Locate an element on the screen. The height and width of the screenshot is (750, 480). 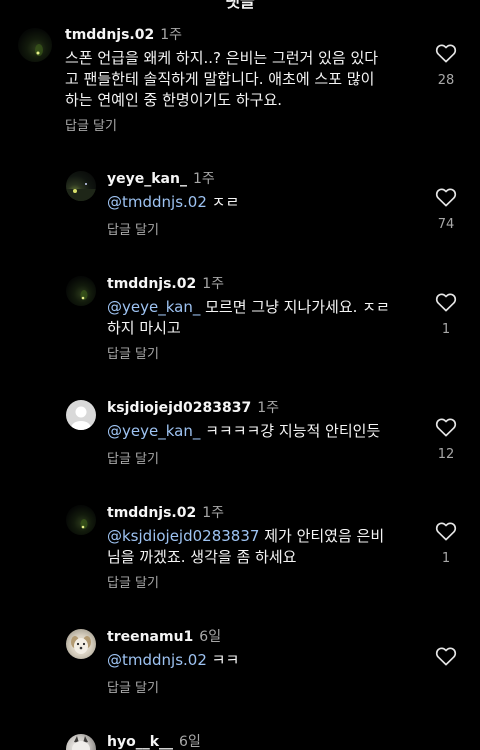
comment-meta: hyo__k__ 6일 is located at coordinates (154, 741).